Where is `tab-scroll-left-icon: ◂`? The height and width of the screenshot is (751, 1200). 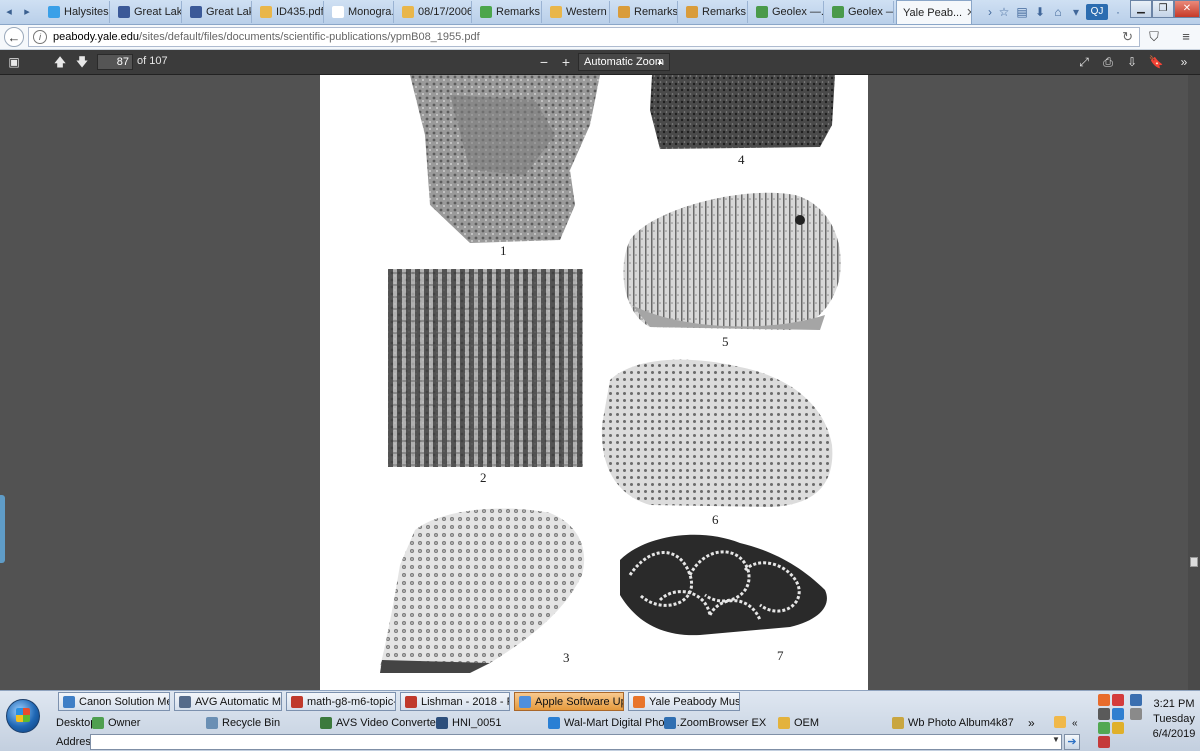 tab-scroll-left-icon: ◂ is located at coordinates (9, 12).